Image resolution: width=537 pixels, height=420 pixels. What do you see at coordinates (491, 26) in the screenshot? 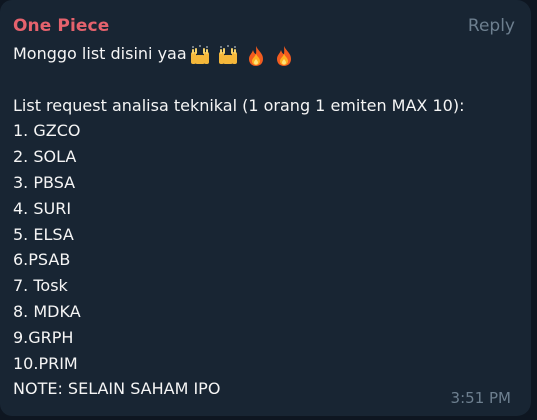
I see `reply-button: Reply` at bounding box center [491, 26].